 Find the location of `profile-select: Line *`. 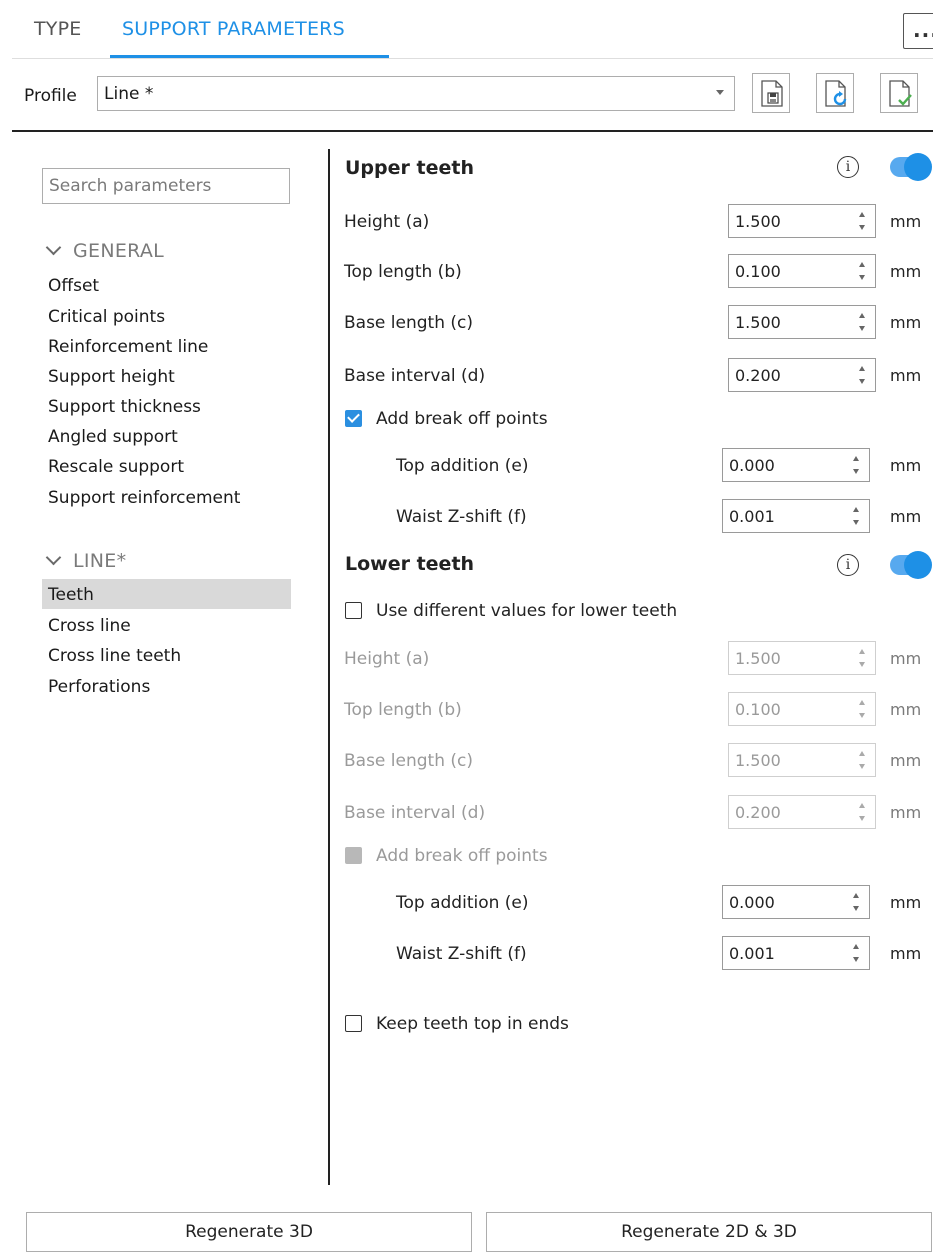

profile-select: Line * is located at coordinates (416, 93).